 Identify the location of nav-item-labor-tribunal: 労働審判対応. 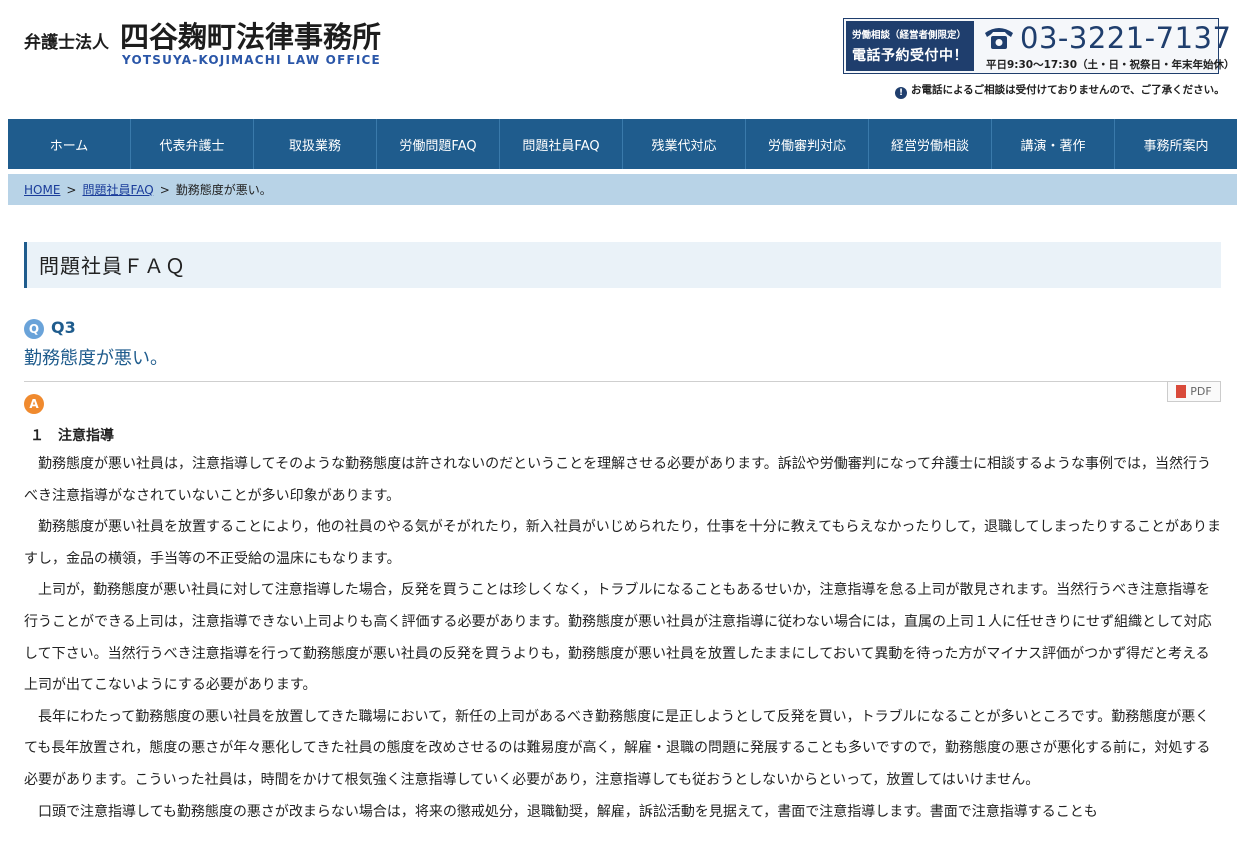
(807, 144).